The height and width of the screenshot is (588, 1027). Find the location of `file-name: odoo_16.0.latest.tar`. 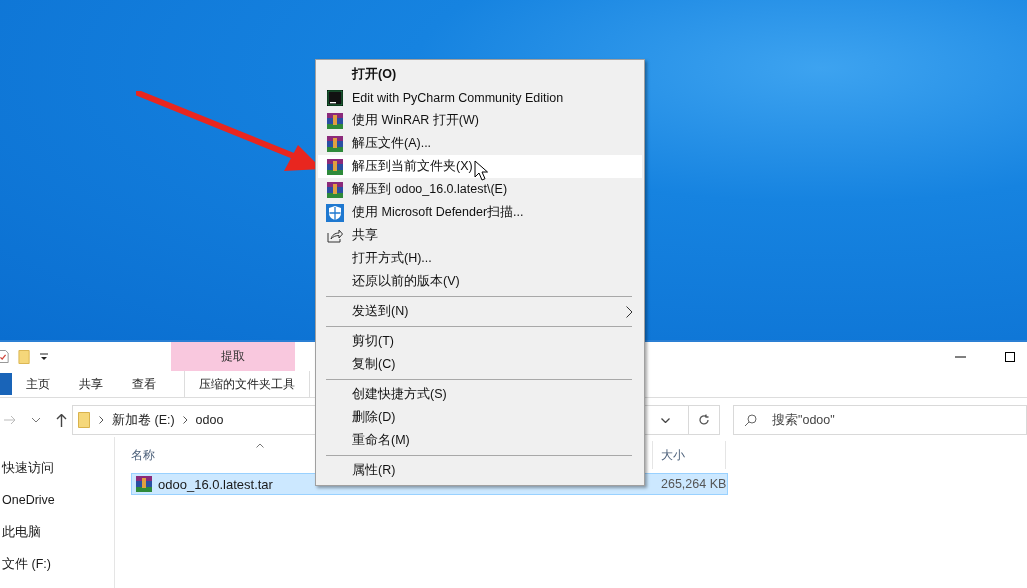

file-name: odoo_16.0.latest.tar is located at coordinates (216, 484).